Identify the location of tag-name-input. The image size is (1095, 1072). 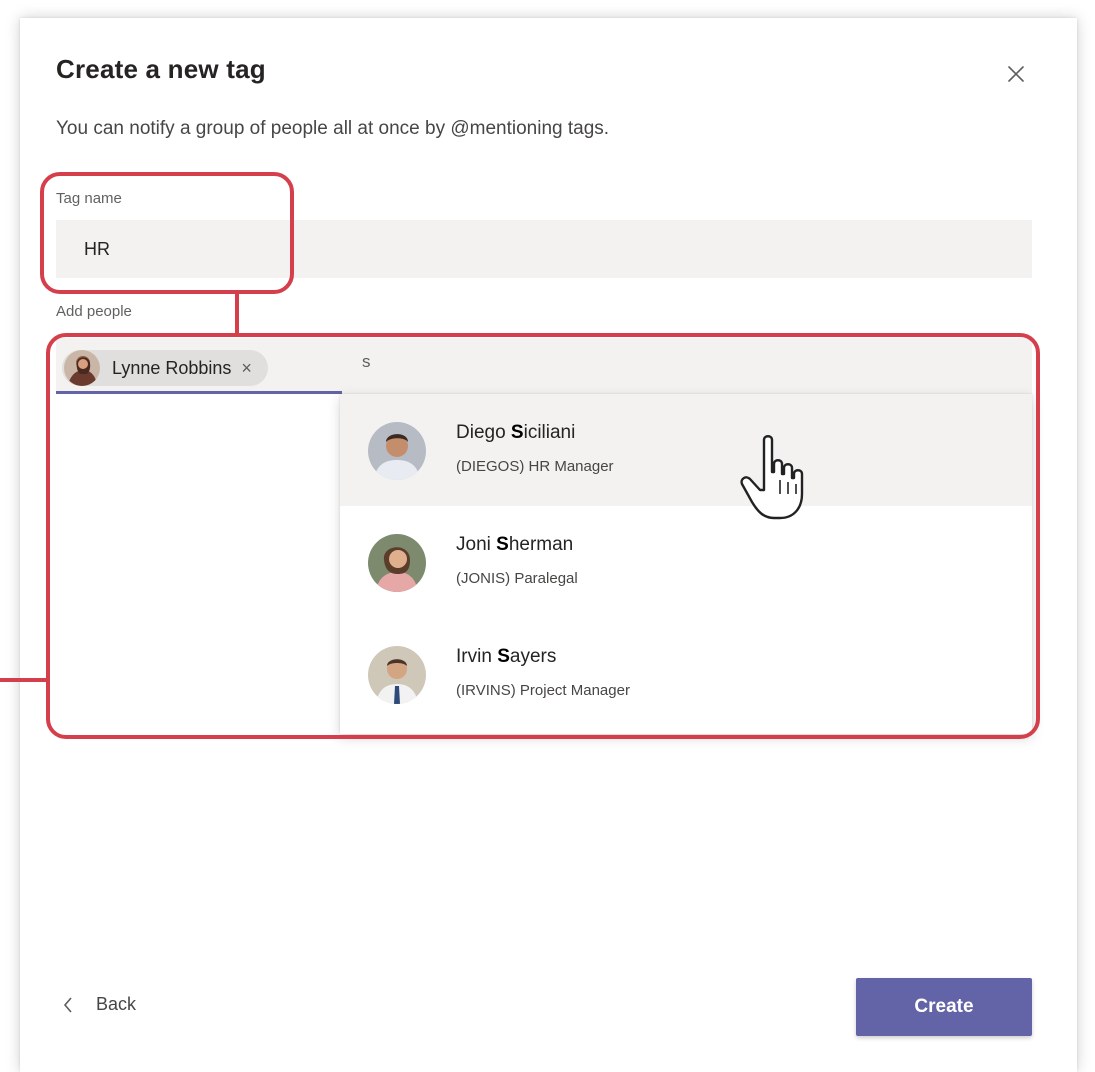
(544, 249).